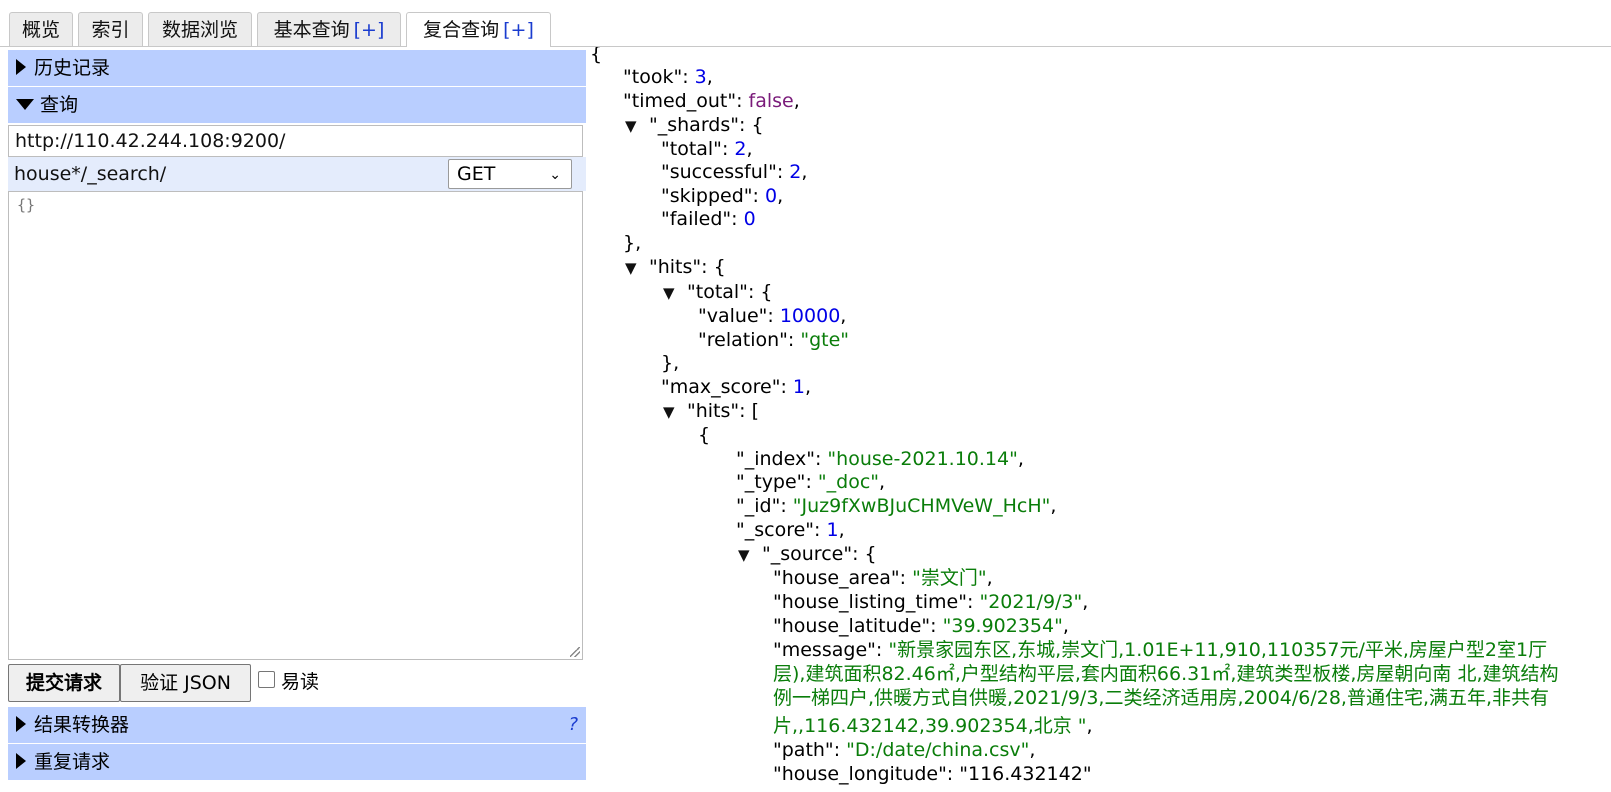  What do you see at coordinates (772, 316) in the screenshot?
I see `json-line: "value": 10000,` at bounding box center [772, 316].